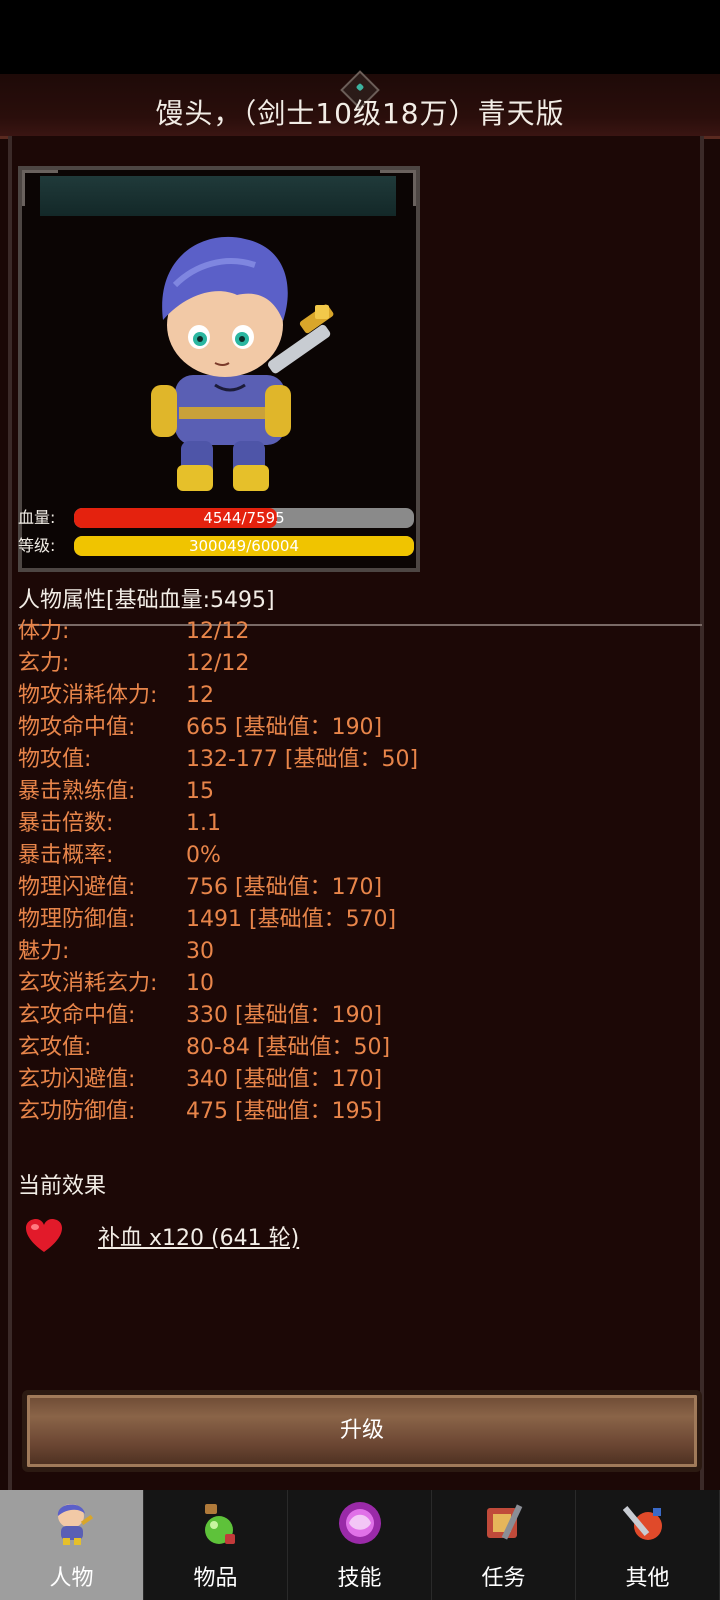 The width and height of the screenshot is (720, 1600). I want to click on status-bar, so click(360, 37).